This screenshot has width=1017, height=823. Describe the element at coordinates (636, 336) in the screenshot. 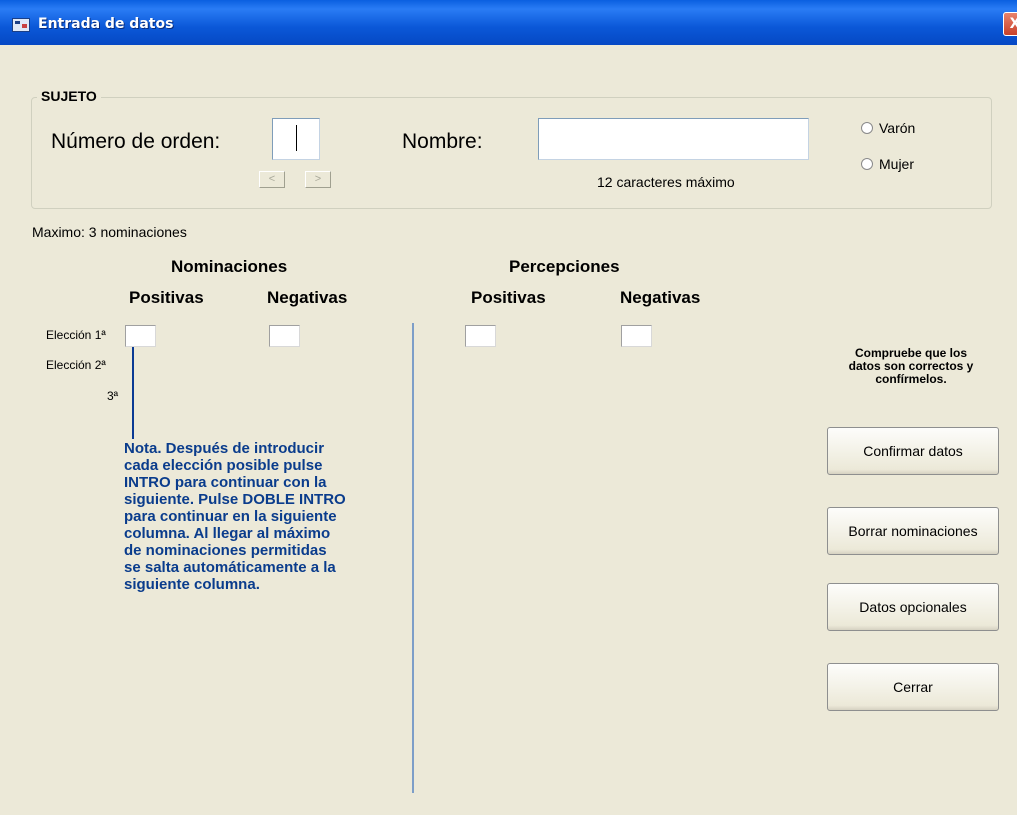

I see `percepcion-negativa-1-input` at that location.